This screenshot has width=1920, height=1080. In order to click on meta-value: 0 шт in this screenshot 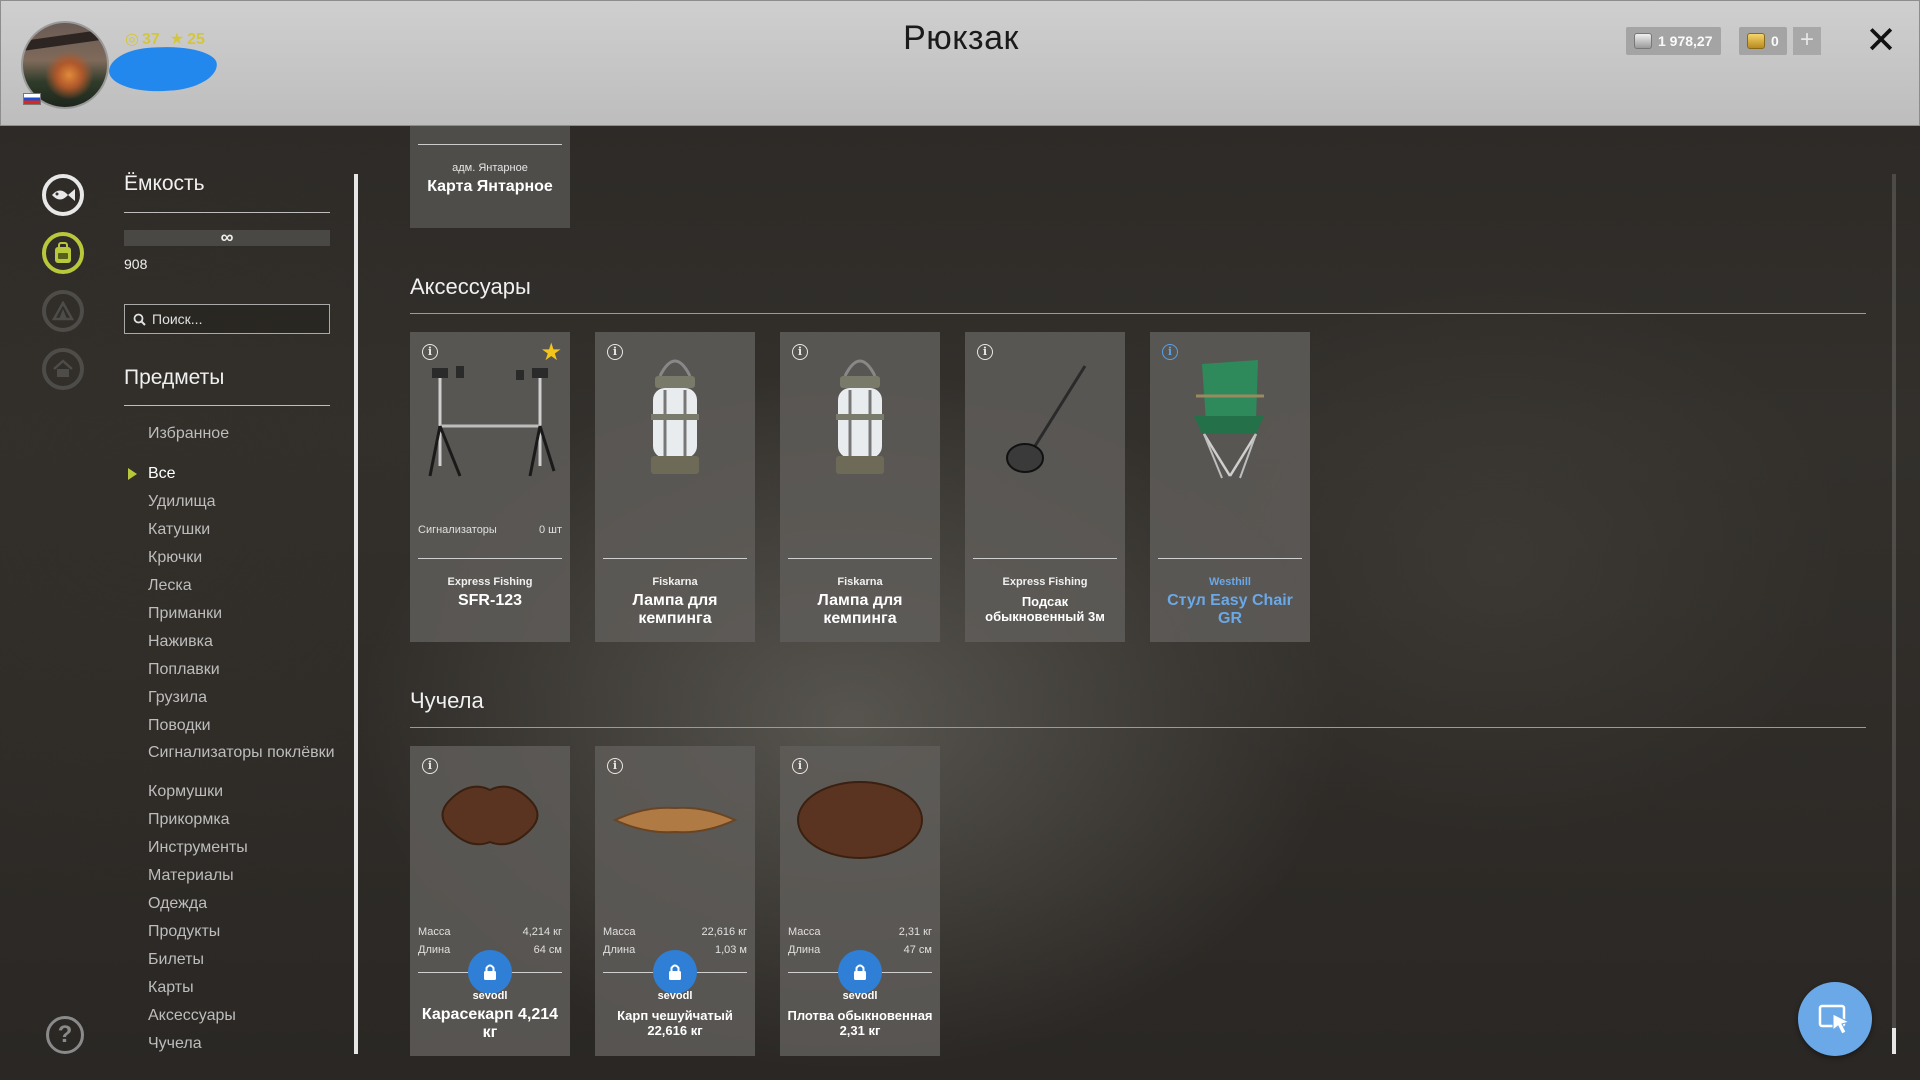, I will do `click(550, 530)`.